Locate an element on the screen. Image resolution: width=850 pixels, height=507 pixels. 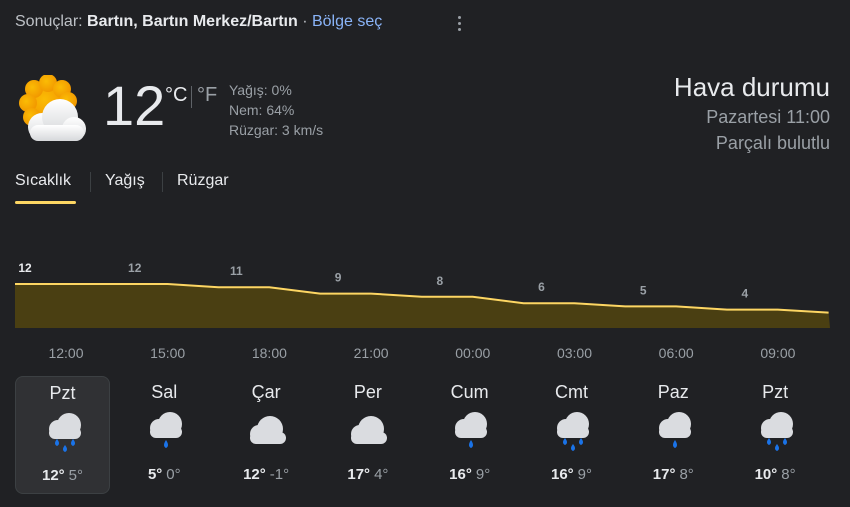
forecast-day: Pzt 10° 8° is located at coordinates (775, 435).